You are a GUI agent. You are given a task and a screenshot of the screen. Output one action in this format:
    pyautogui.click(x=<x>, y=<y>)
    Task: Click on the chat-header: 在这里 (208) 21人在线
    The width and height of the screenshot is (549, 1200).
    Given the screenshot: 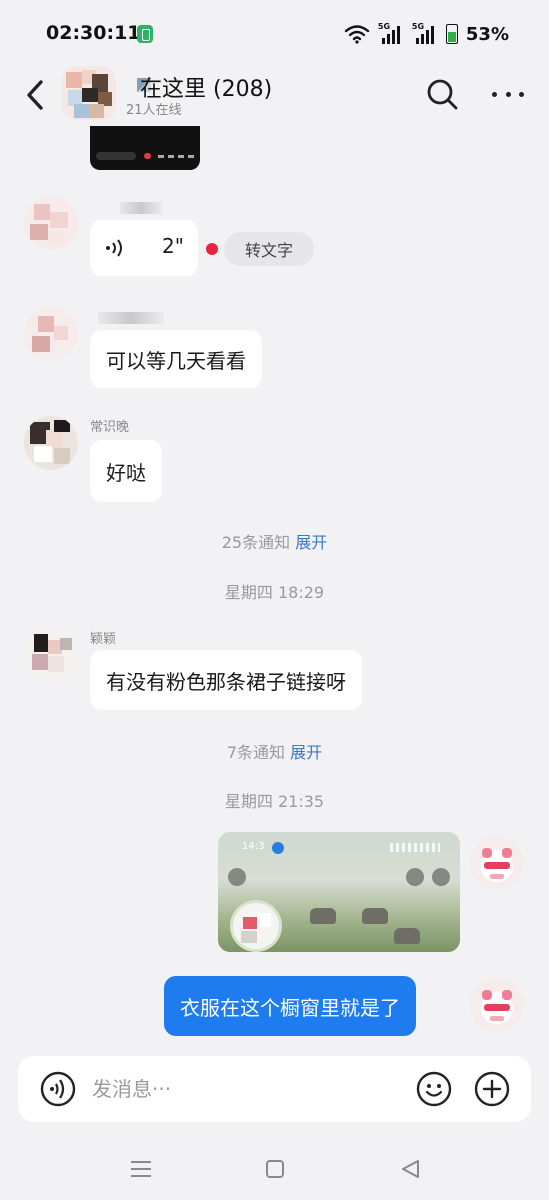 What is the action you would take?
    pyautogui.click(x=274, y=96)
    